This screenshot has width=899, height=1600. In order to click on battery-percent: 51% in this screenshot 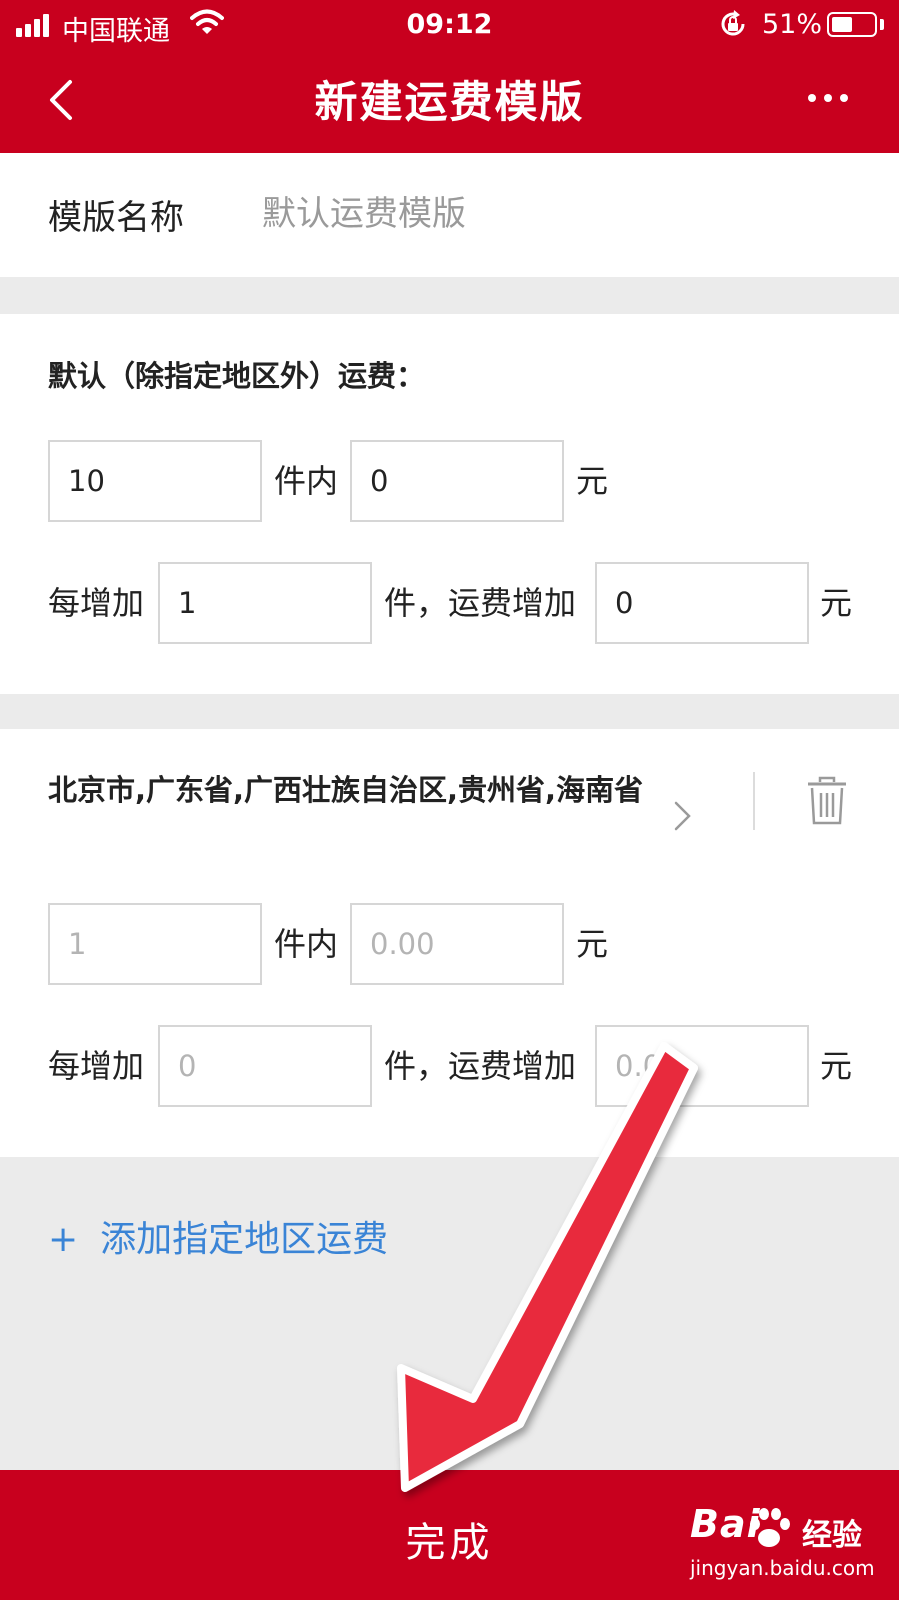, I will do `click(792, 24)`.